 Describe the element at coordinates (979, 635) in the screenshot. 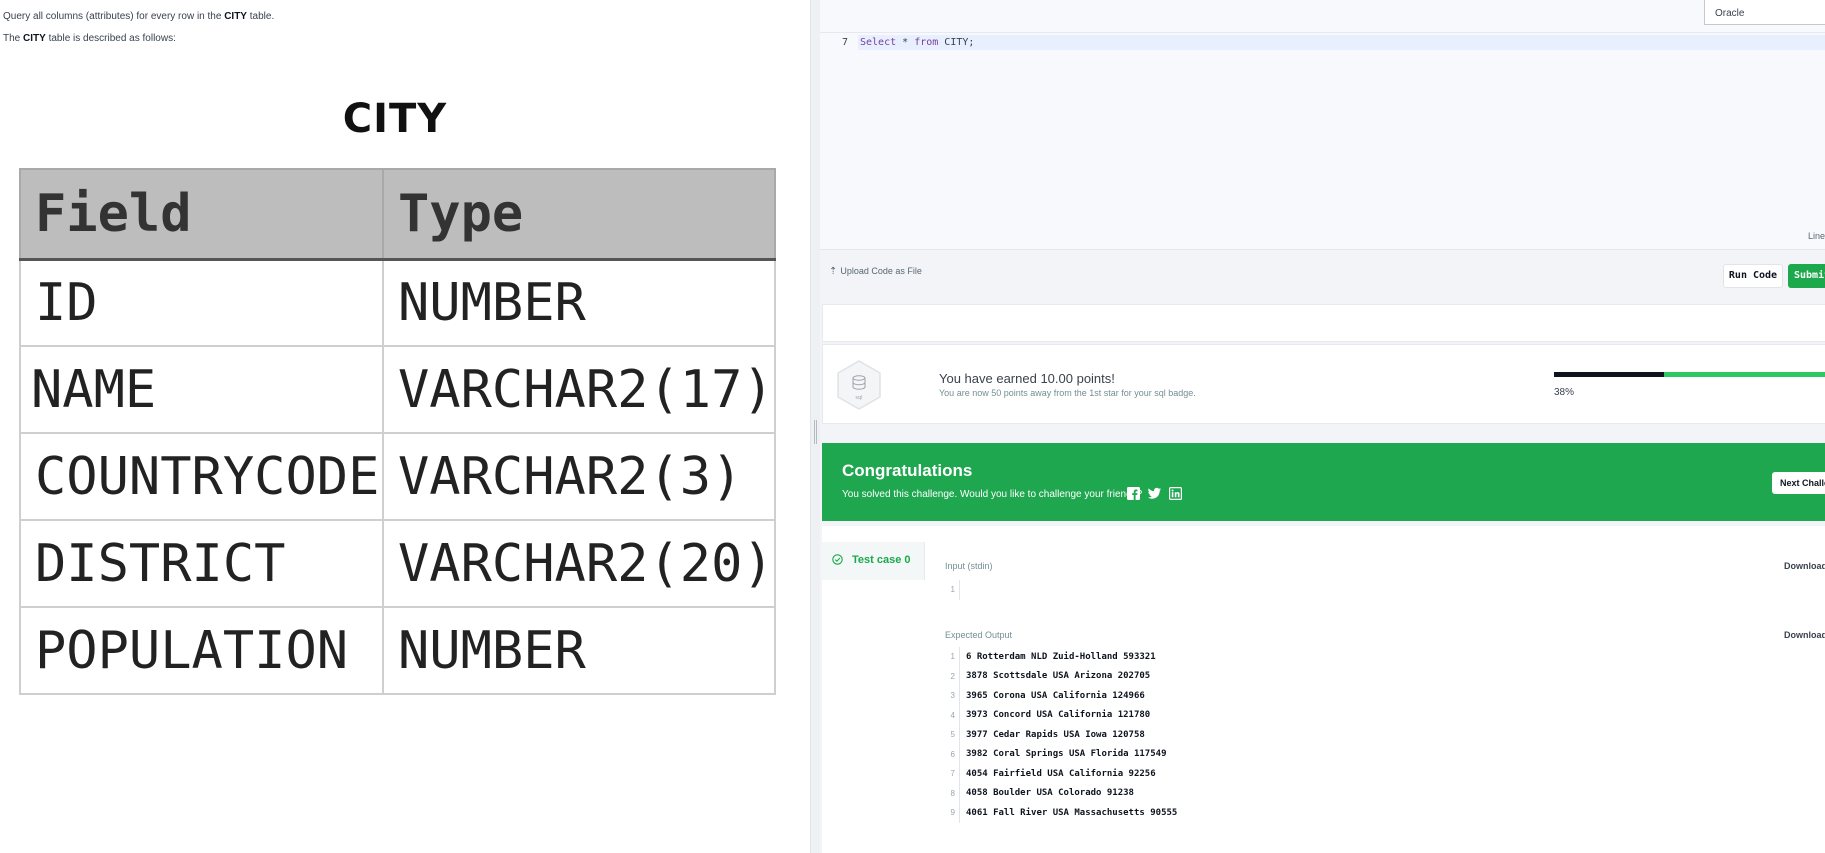

I see `expected-output-label: Expected Output` at that location.